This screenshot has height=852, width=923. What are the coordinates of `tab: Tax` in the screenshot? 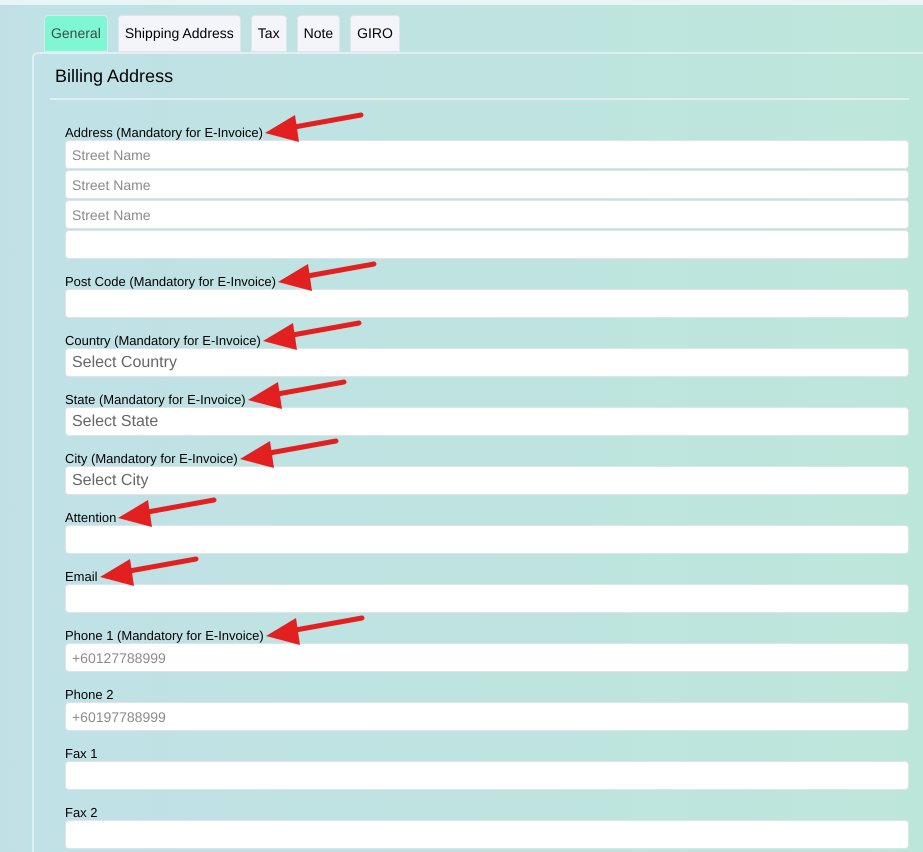 It's located at (268, 33).